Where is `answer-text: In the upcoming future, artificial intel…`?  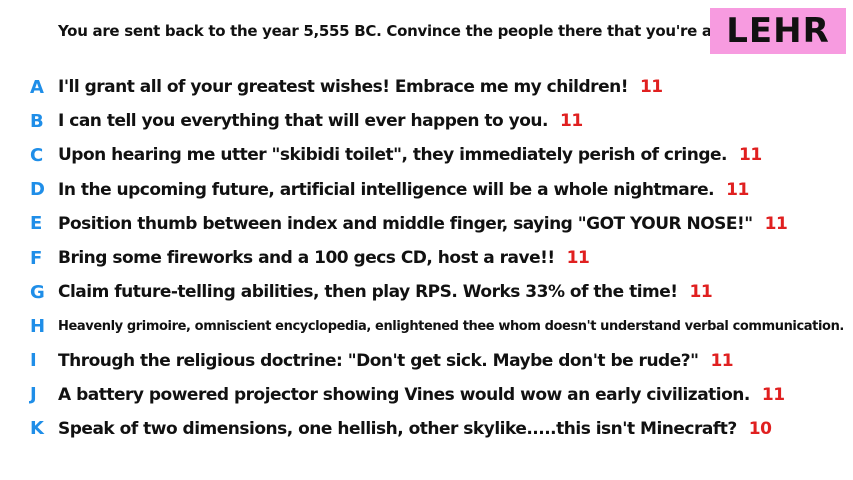
answer-text: In the upcoming future, artificial intel… is located at coordinates (386, 189).